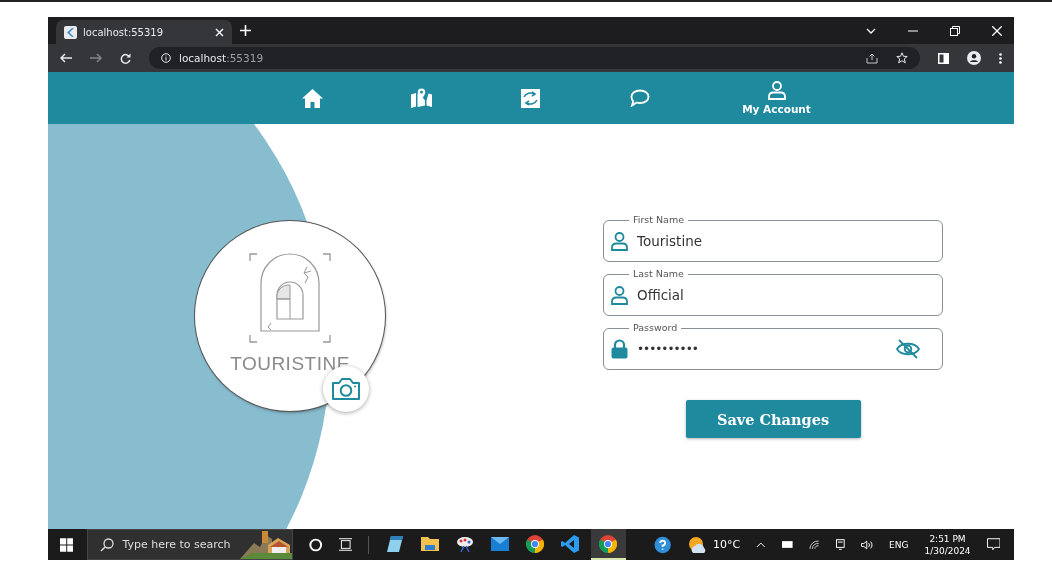  I want to click on chevron-up-icon, so click(761, 544).